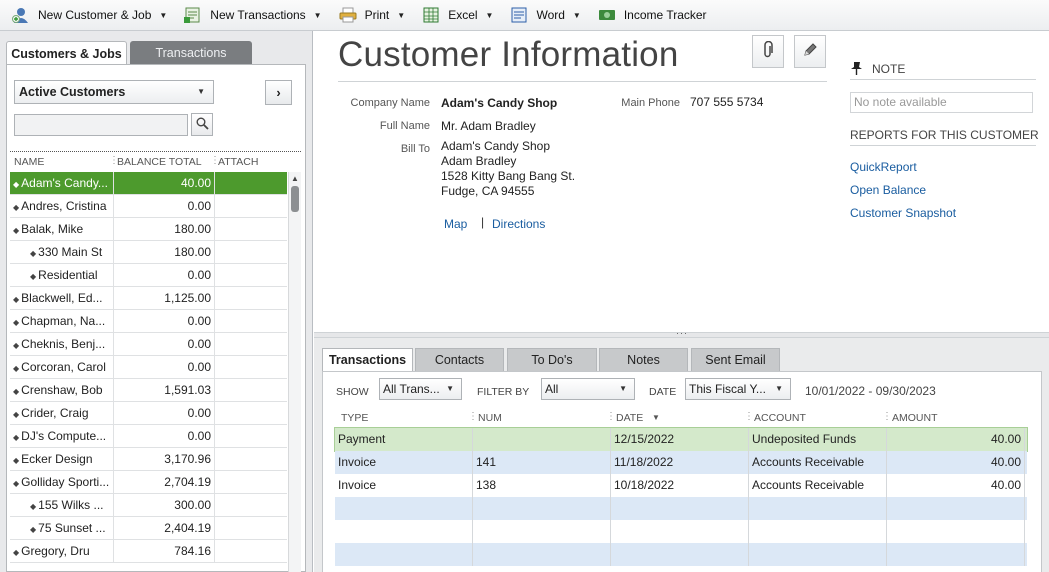 The width and height of the screenshot is (1049, 572). What do you see at coordinates (643, 359) in the screenshot?
I see `tab-notes: Notes` at bounding box center [643, 359].